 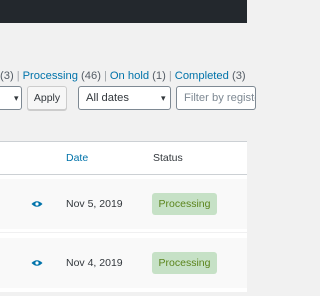 What do you see at coordinates (94, 263) in the screenshot?
I see `order-date: Nov 4, 2019` at bounding box center [94, 263].